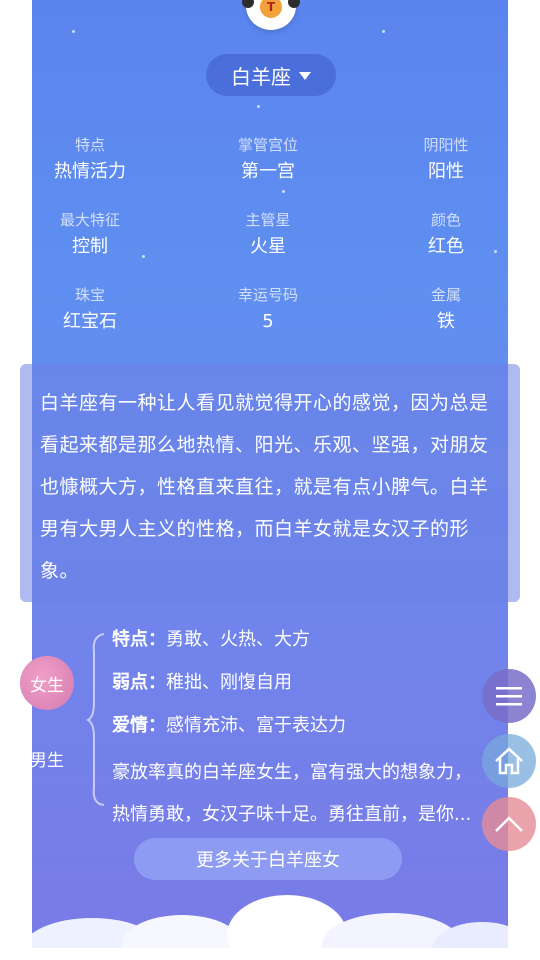 The height and width of the screenshot is (960, 540). I want to click on tab-male: 男生, so click(47, 758).